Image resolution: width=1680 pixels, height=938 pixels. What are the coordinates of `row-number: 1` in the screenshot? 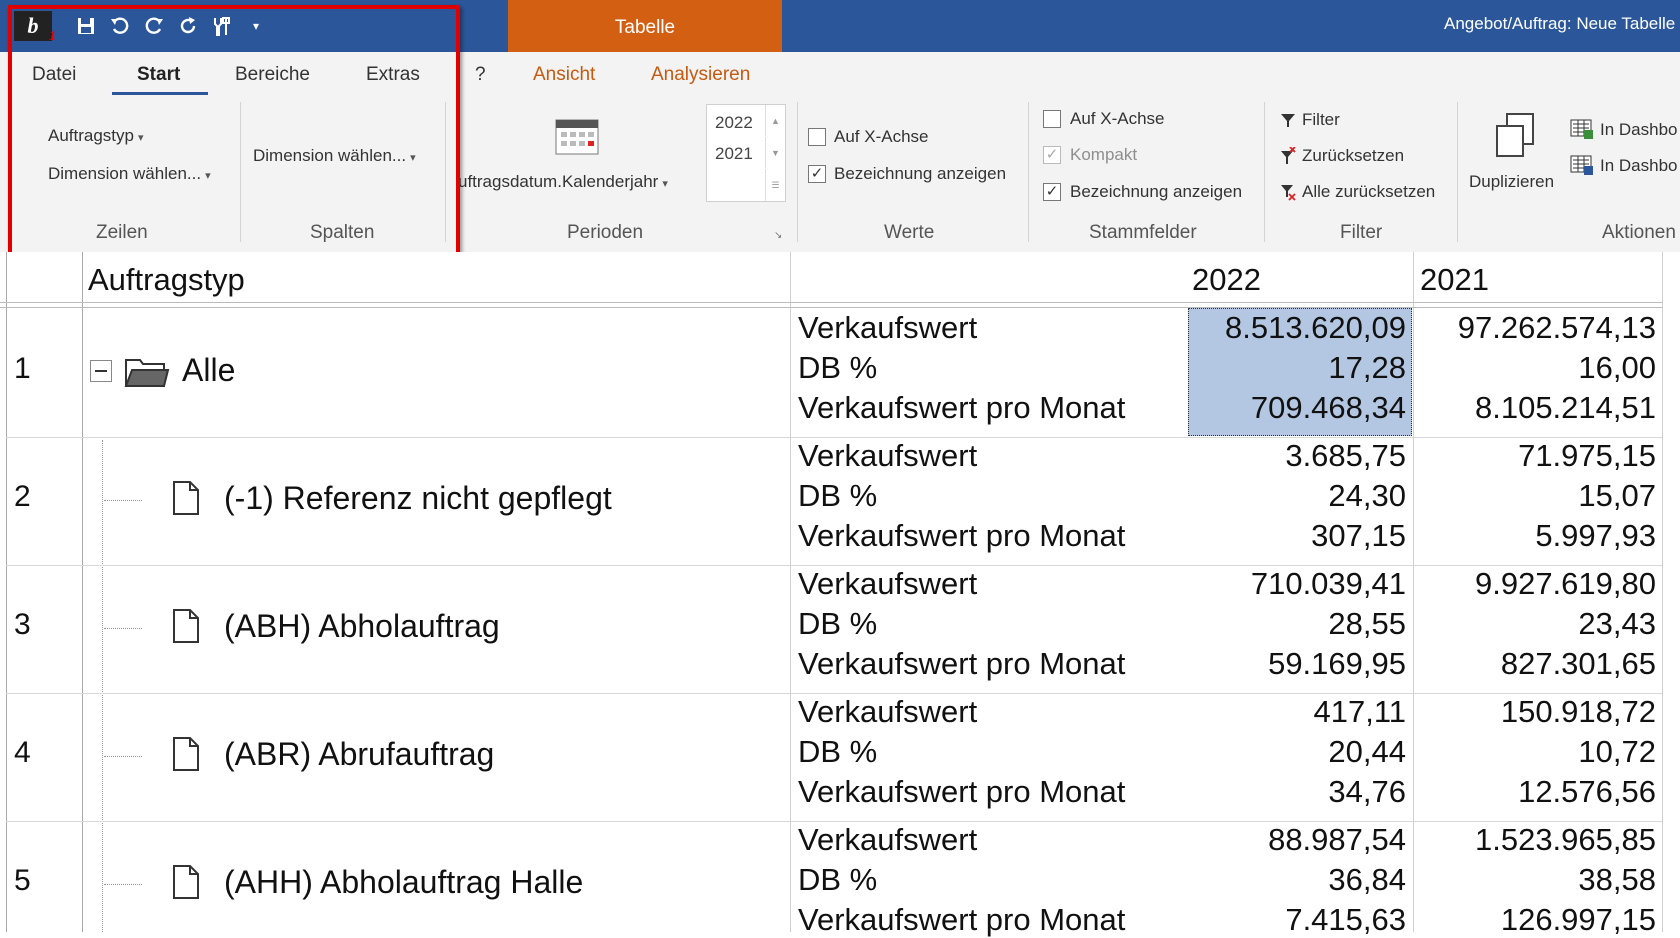 It's located at (22, 368).